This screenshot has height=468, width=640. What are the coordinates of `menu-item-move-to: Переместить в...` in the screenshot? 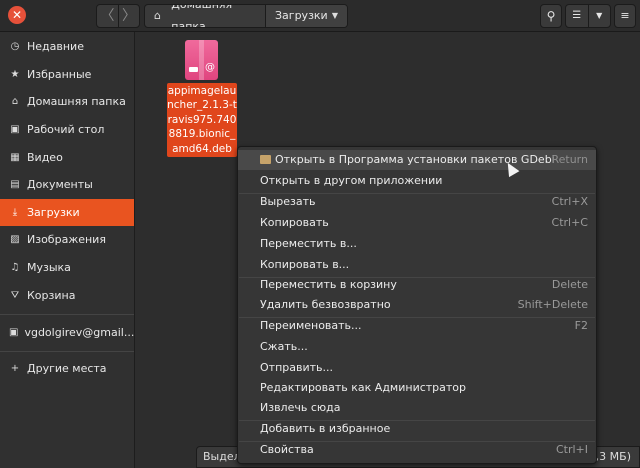 It's located at (417, 244).